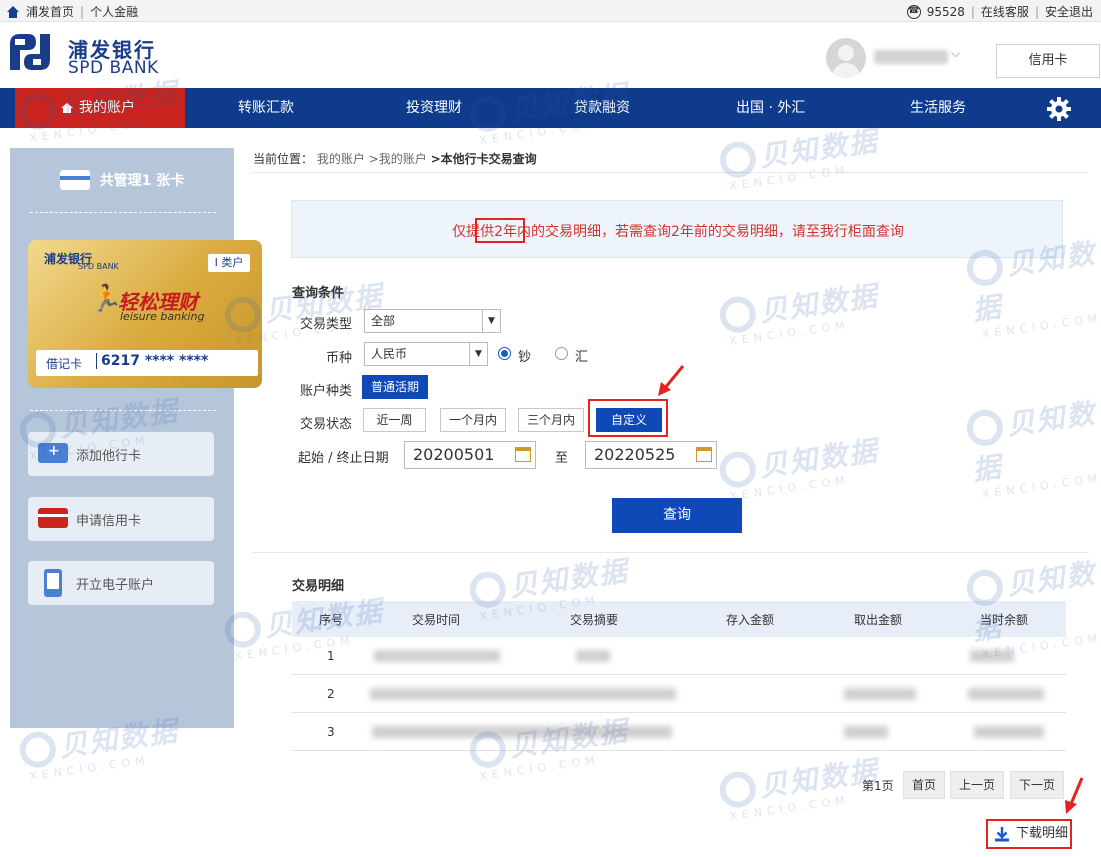 Image resolution: width=1101 pixels, height=857 pixels. I want to click on open-e-account-button: 开立电子账户, so click(121, 583).